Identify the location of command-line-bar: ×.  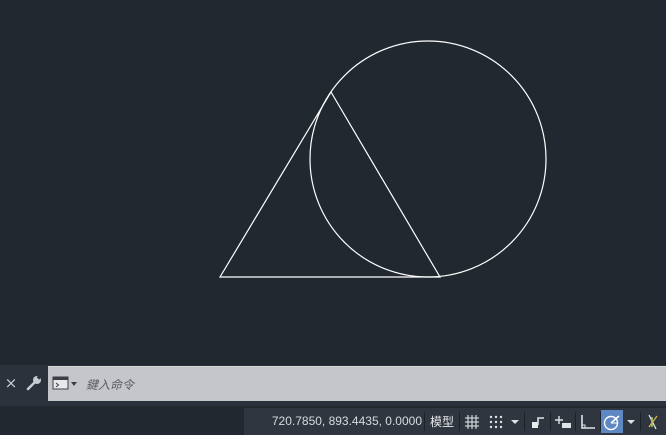
(333, 383).